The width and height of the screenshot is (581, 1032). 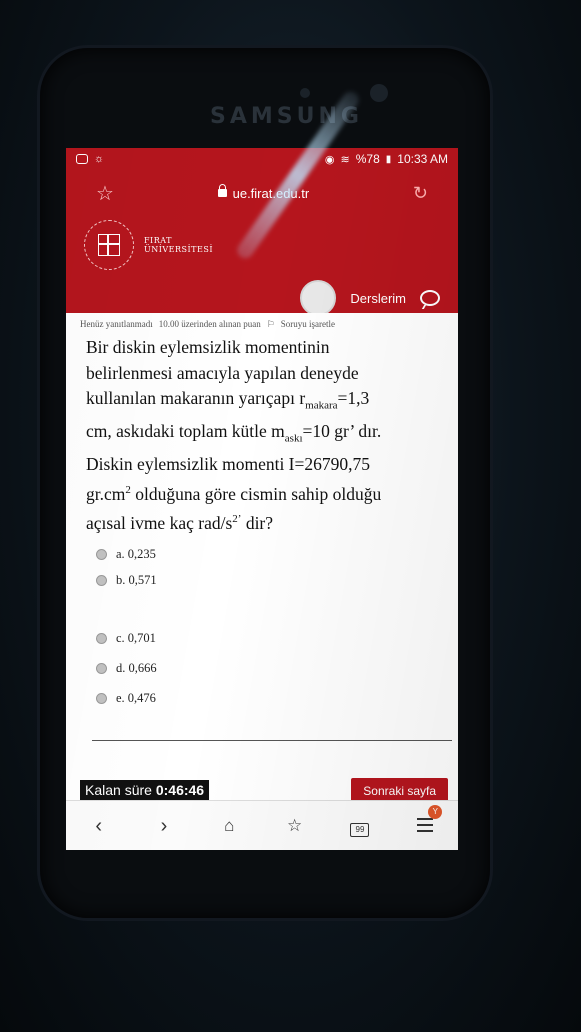 What do you see at coordinates (262, 159) in the screenshot?
I see `status-bar: ☼ ◉ ≋ %78 ▮ 10:33 AM` at bounding box center [262, 159].